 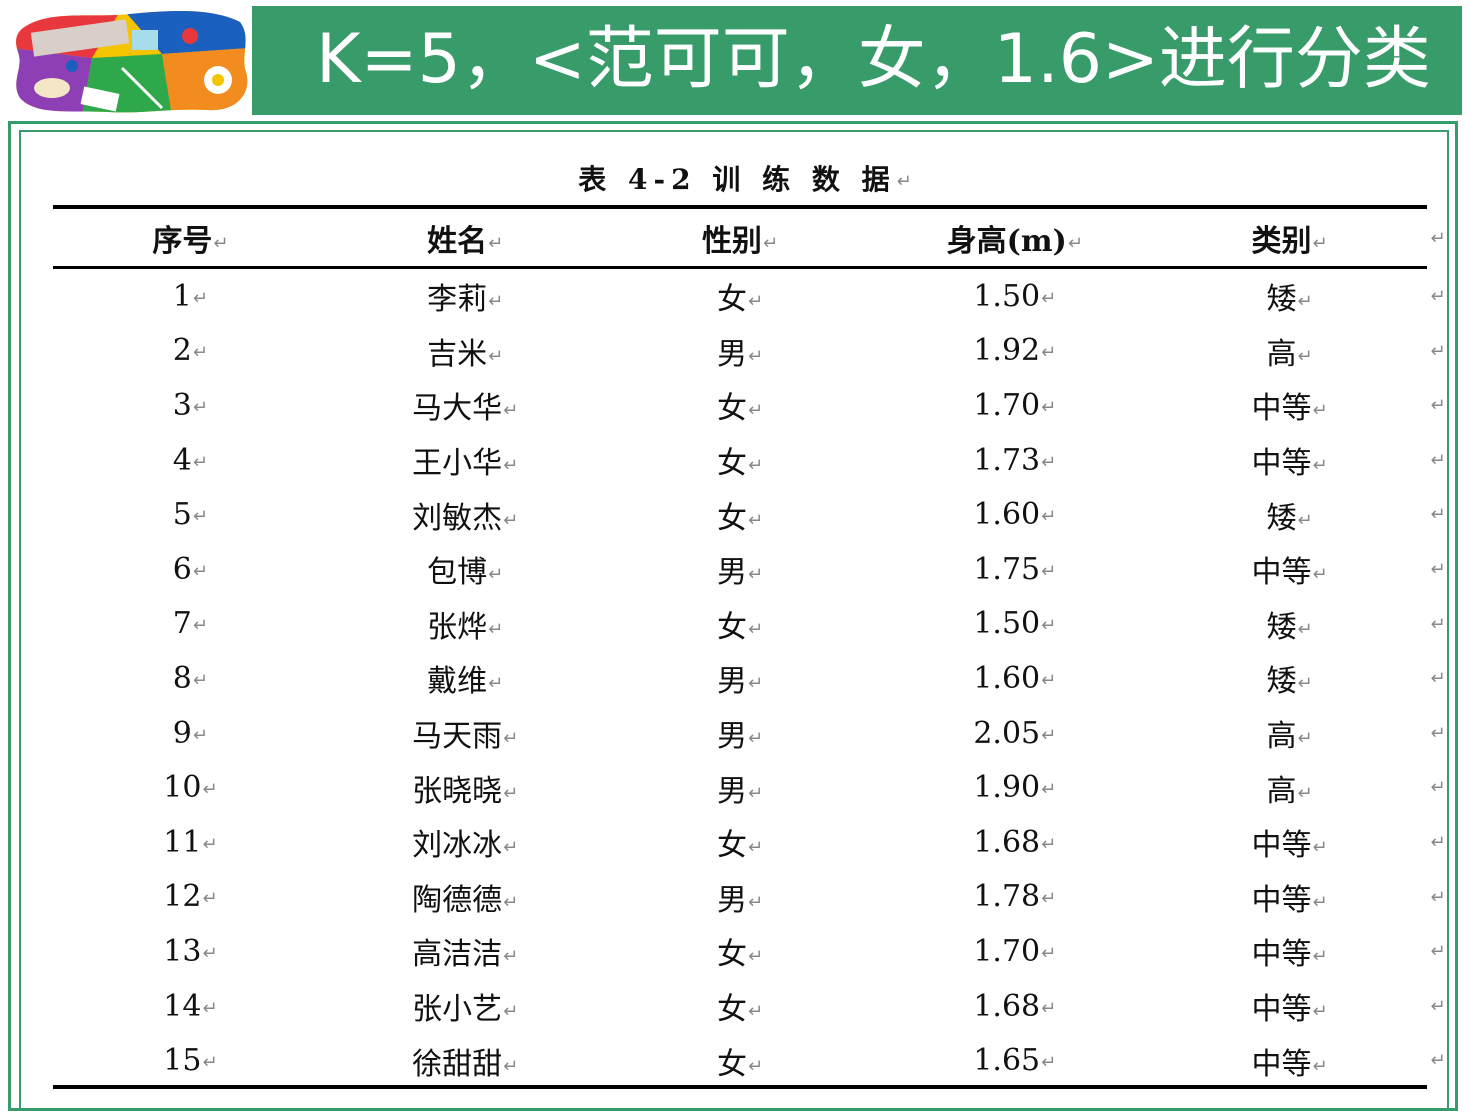 What do you see at coordinates (740, 514) in the screenshot?
I see `table-row: 5↵ 刘敏杰↵ 女↵ 1.60↵ 矮↵` at bounding box center [740, 514].